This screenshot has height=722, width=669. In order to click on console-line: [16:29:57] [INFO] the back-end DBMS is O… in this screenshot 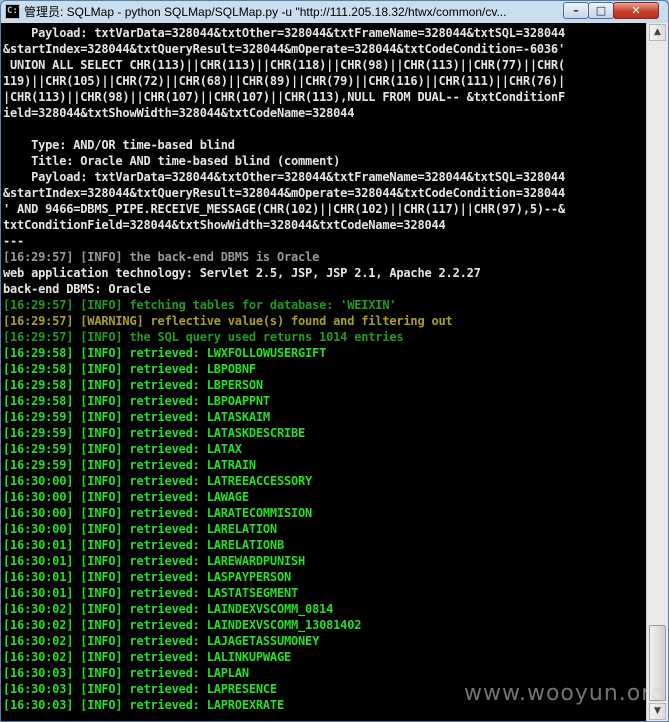, I will do `click(161, 257)`.